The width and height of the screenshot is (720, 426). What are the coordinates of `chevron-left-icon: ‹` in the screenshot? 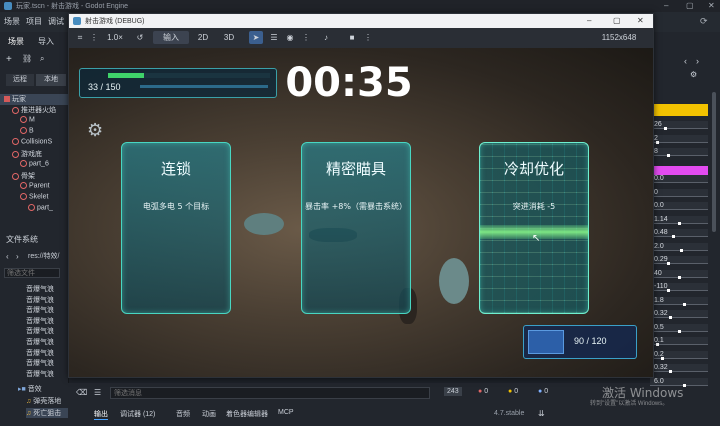 It's located at (685, 61).